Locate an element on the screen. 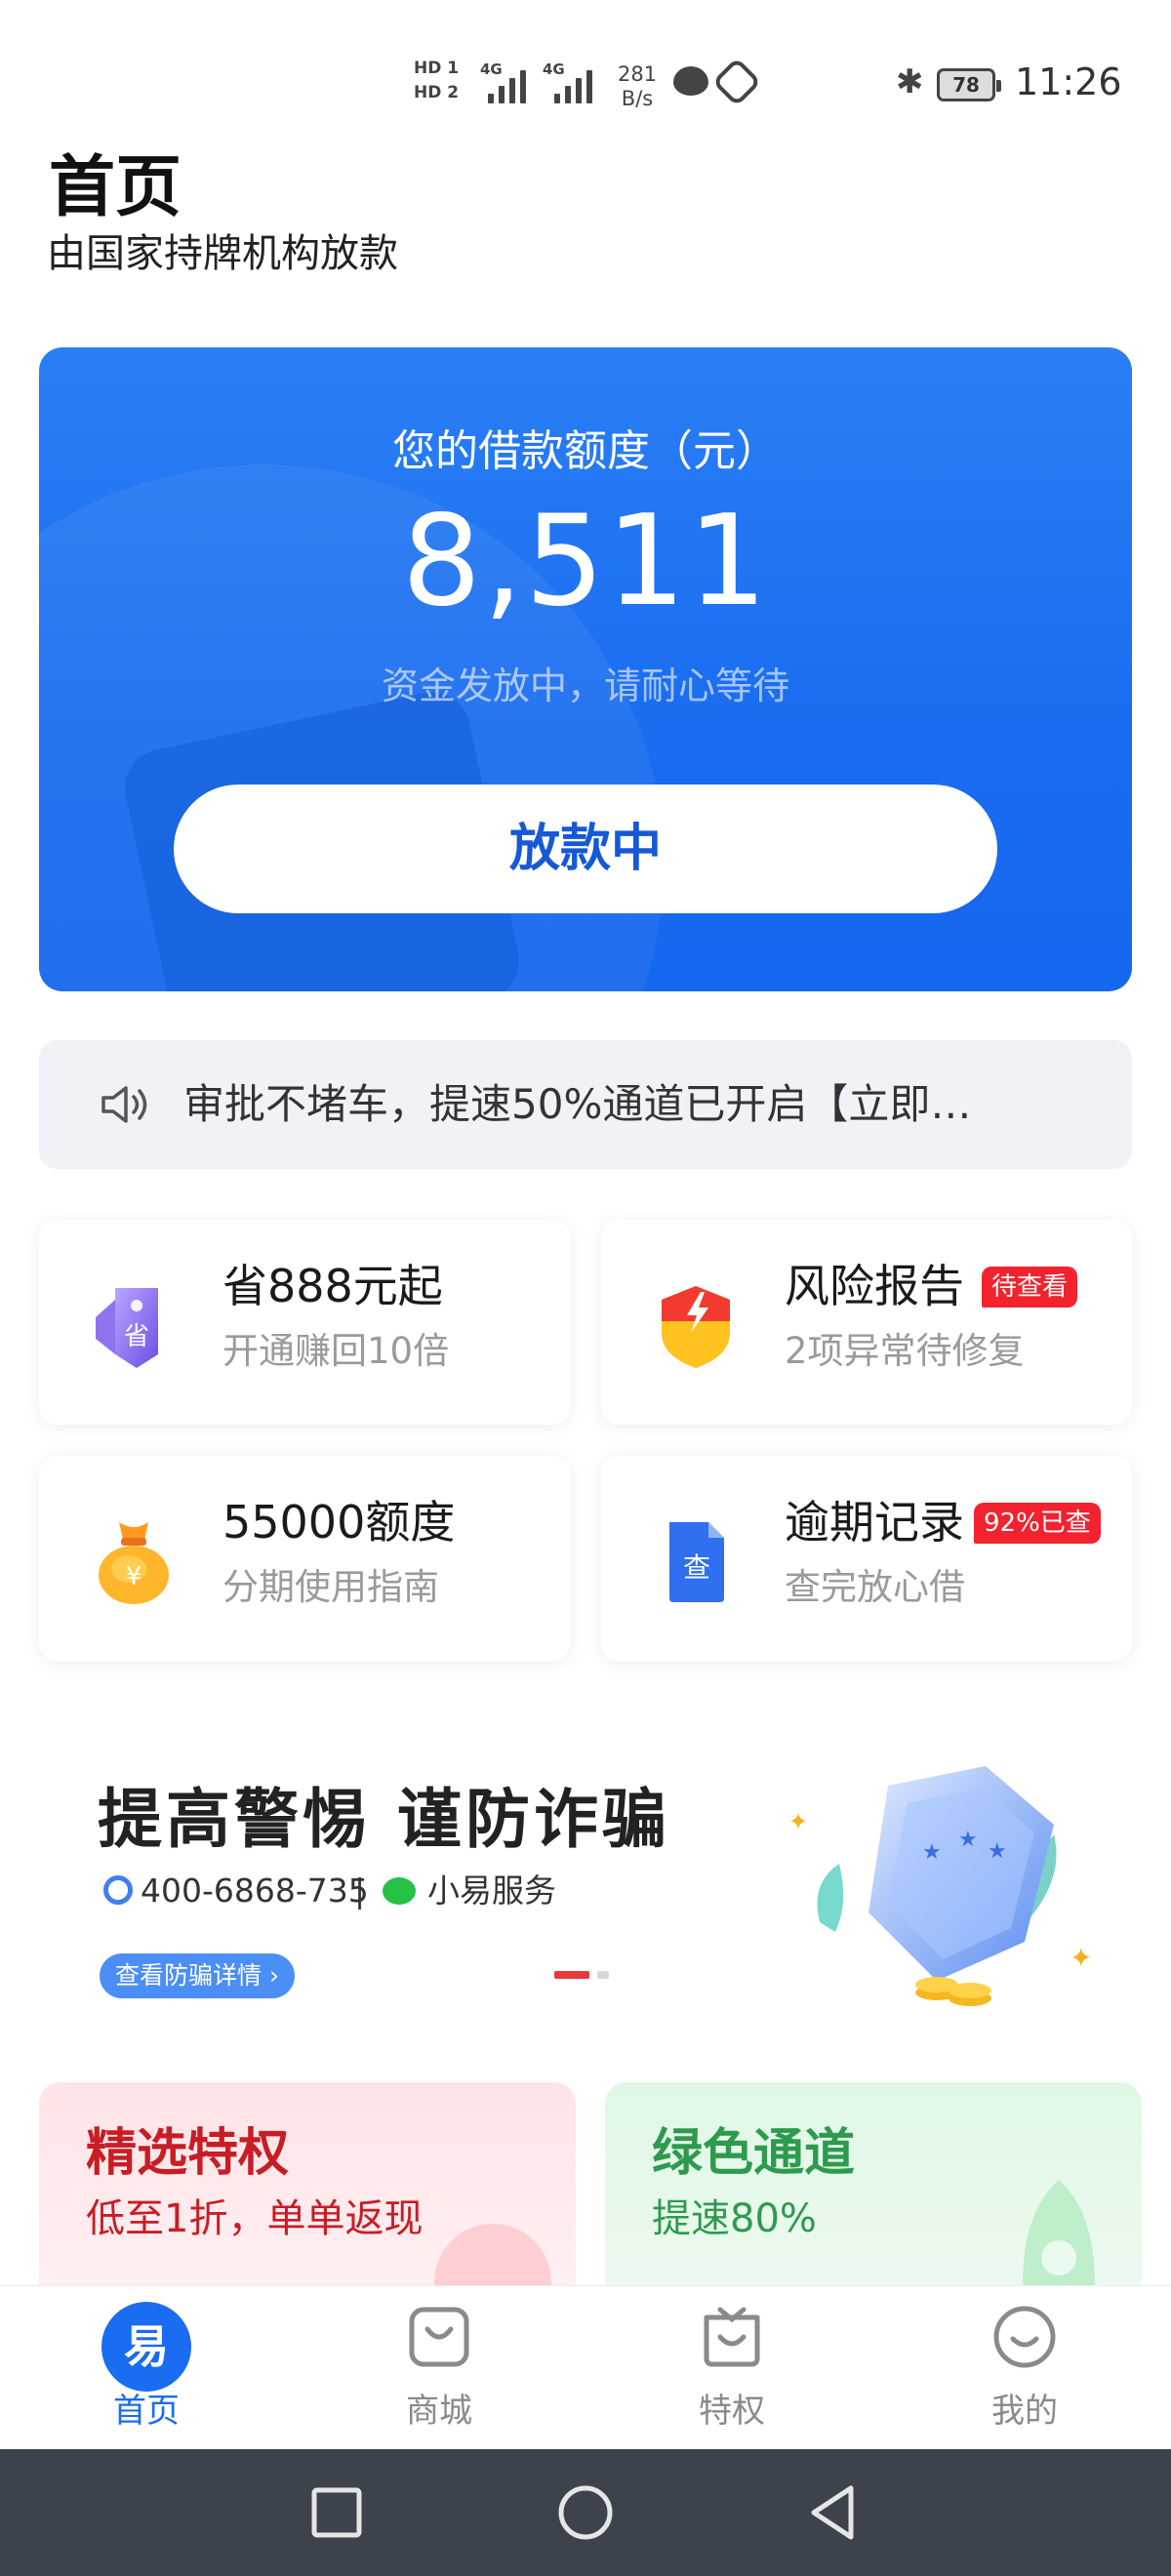  speed-unit: B/s is located at coordinates (637, 98).